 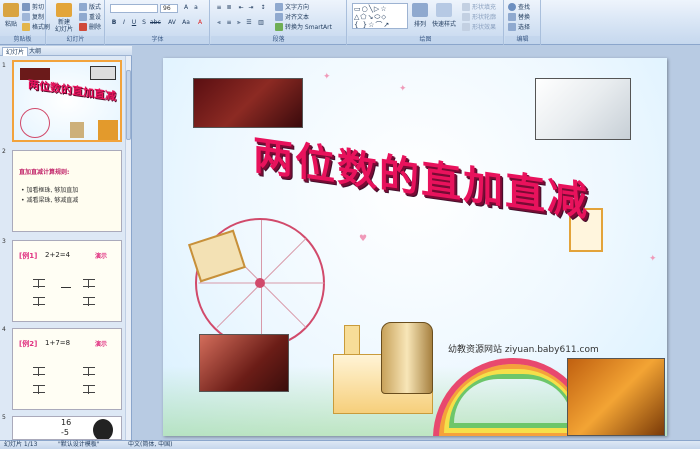 What do you see at coordinates (251, 8) in the screenshot?
I see `increase-indent-icon: ⇥` at bounding box center [251, 8].